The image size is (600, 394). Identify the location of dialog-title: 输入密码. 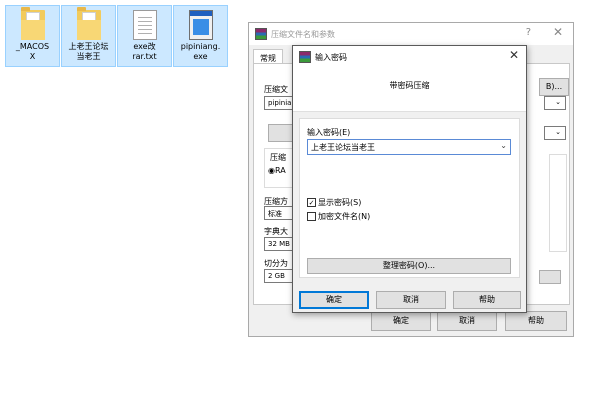
(331, 57).